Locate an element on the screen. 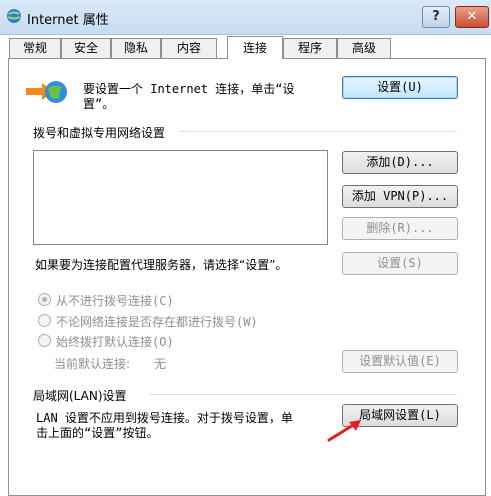 The height and width of the screenshot is (496, 491). current-default-label: 当前默认连接: is located at coordinates (92, 364).